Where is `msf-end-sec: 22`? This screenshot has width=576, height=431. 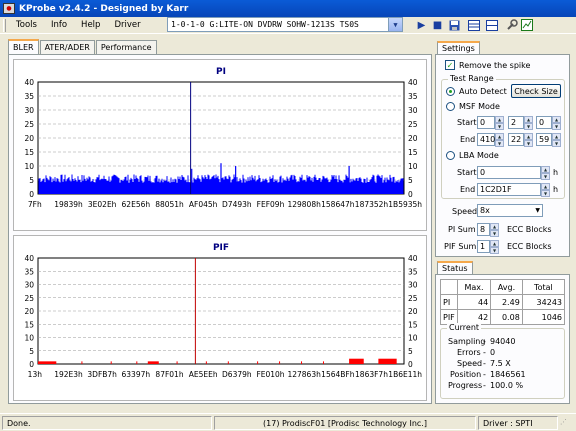 msf-end-sec: 22 is located at coordinates (516, 139).